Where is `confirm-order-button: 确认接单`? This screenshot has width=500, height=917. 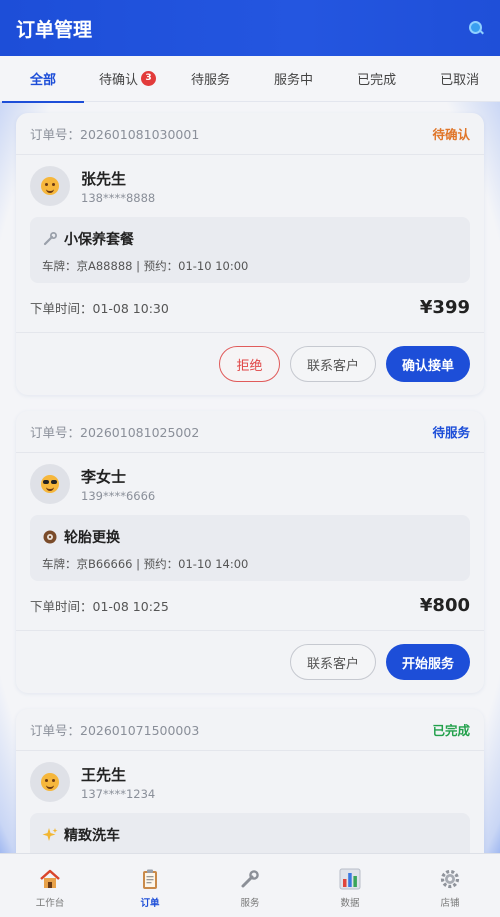
confirm-order-button: 确认接单 is located at coordinates (428, 364).